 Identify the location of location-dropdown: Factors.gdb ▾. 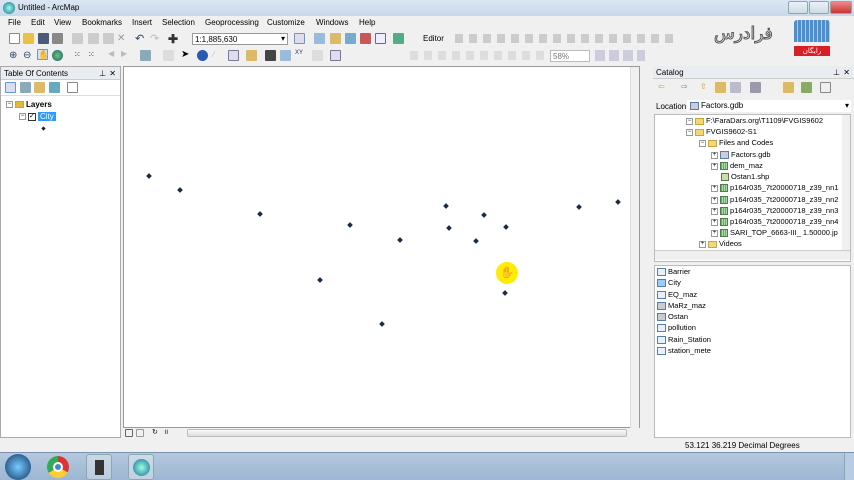
(769, 106).